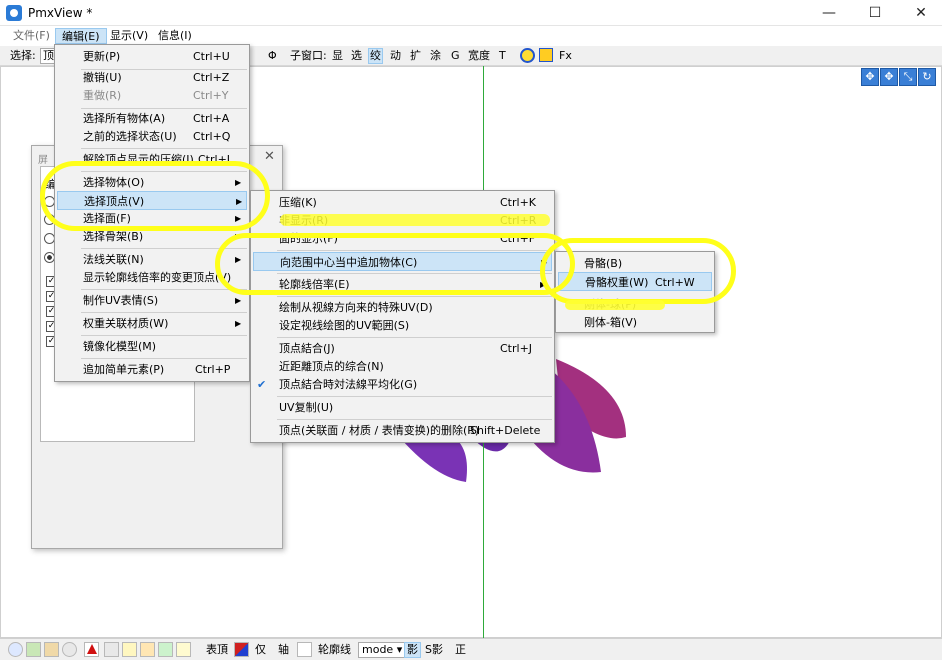 Image resolution: width=942 pixels, height=660 pixels. Describe the element at coordinates (152, 277) in the screenshot. I see `menu-item-outline-ratio-vertices: 显示轮廓线倍率的变更顶点(V)` at that location.